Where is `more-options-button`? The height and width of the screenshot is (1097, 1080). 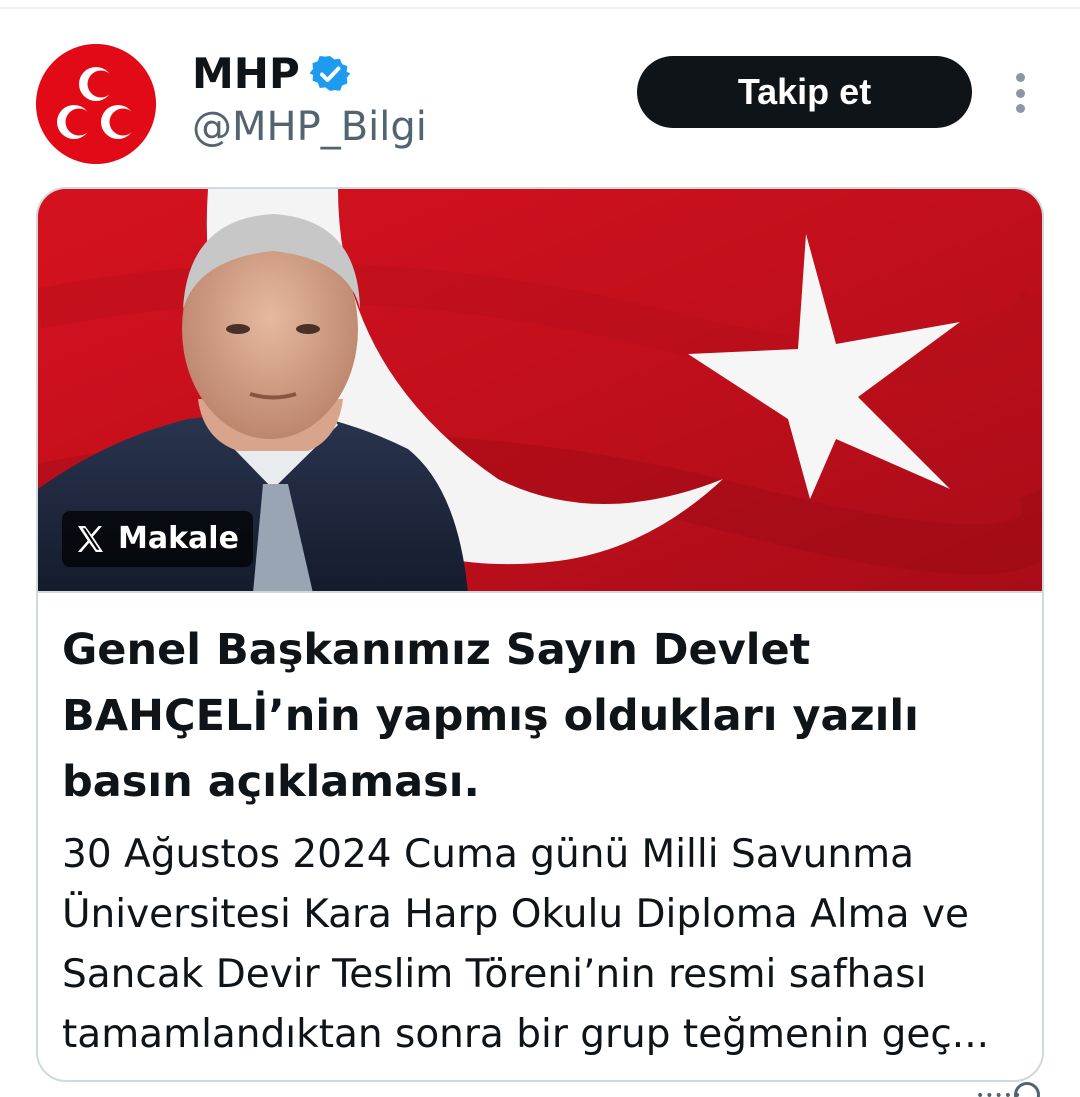 more-options-button is located at coordinates (1020, 93).